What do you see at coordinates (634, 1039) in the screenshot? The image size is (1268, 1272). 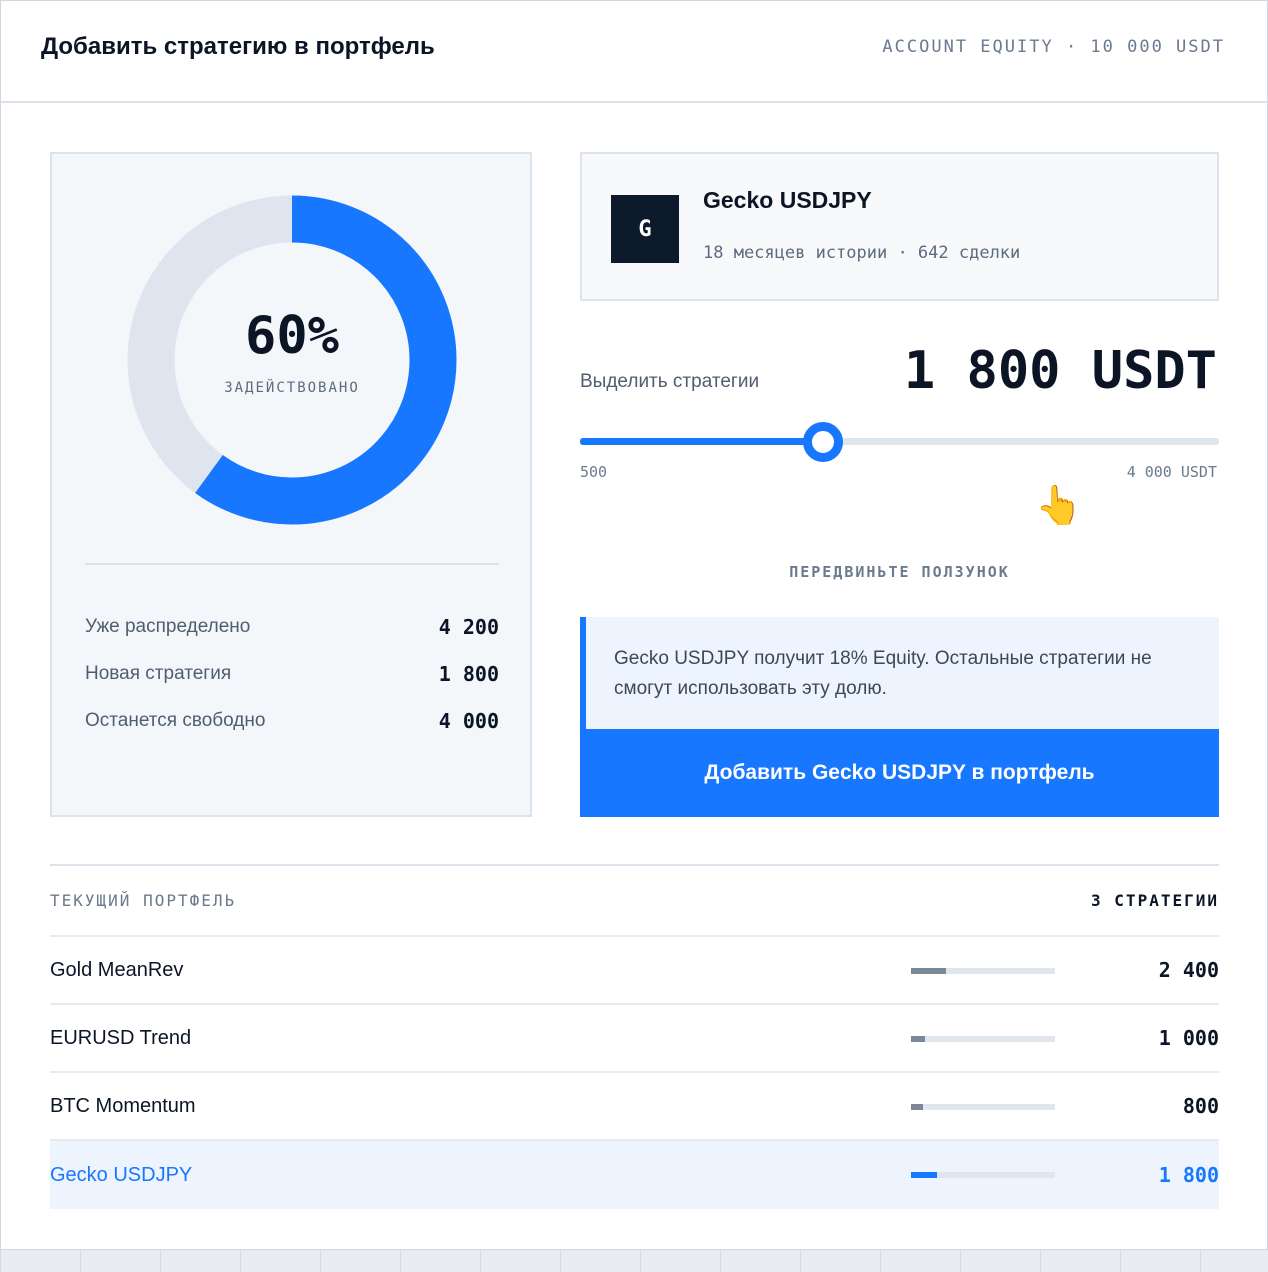 I see `portfolio-row: EURUSD Trend 1 000` at bounding box center [634, 1039].